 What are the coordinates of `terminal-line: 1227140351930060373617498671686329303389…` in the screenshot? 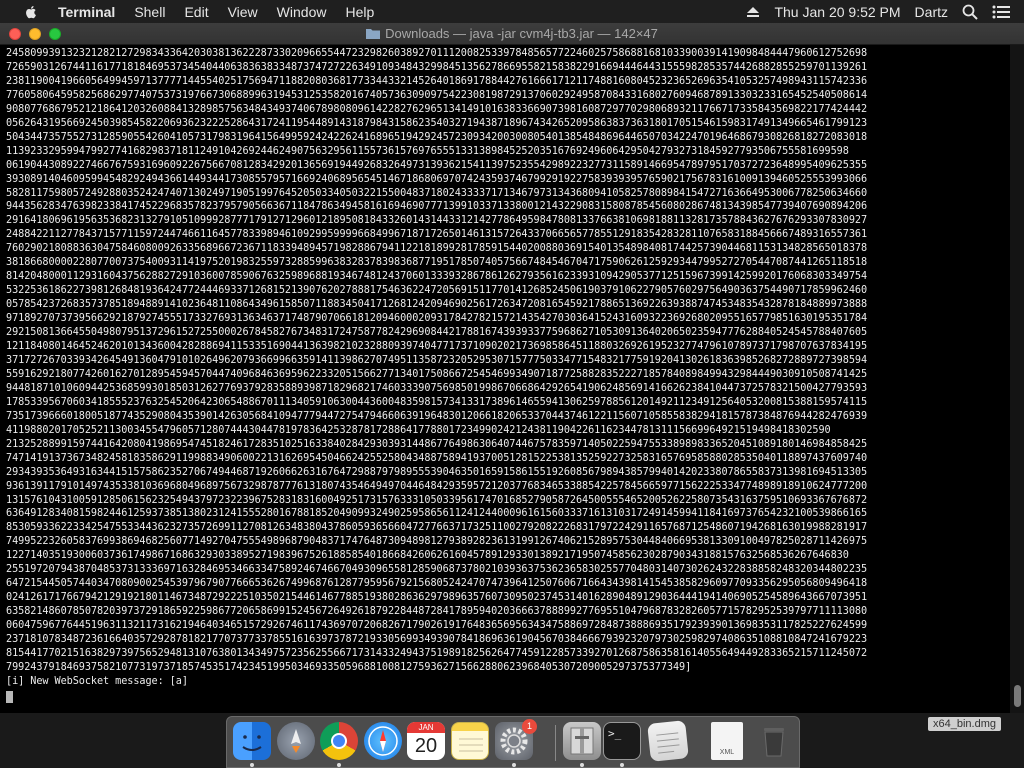 It's located at (427, 556).